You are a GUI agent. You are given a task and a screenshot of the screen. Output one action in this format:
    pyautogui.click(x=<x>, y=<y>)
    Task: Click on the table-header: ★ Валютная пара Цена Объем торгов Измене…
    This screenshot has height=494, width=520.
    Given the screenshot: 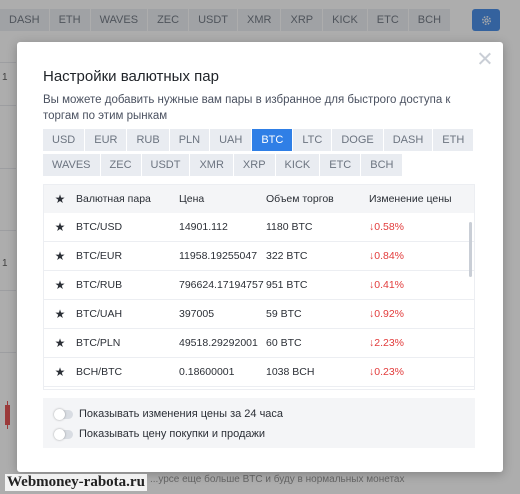 What is the action you would take?
    pyautogui.click(x=259, y=199)
    